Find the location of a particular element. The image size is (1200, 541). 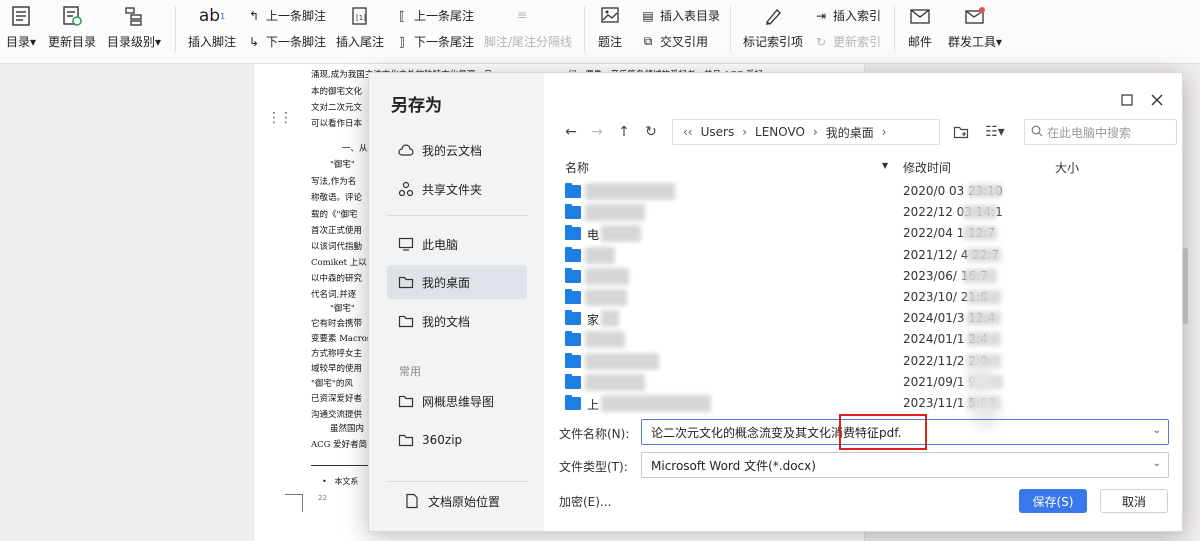

file-name: 家 is located at coordinates (593, 320).